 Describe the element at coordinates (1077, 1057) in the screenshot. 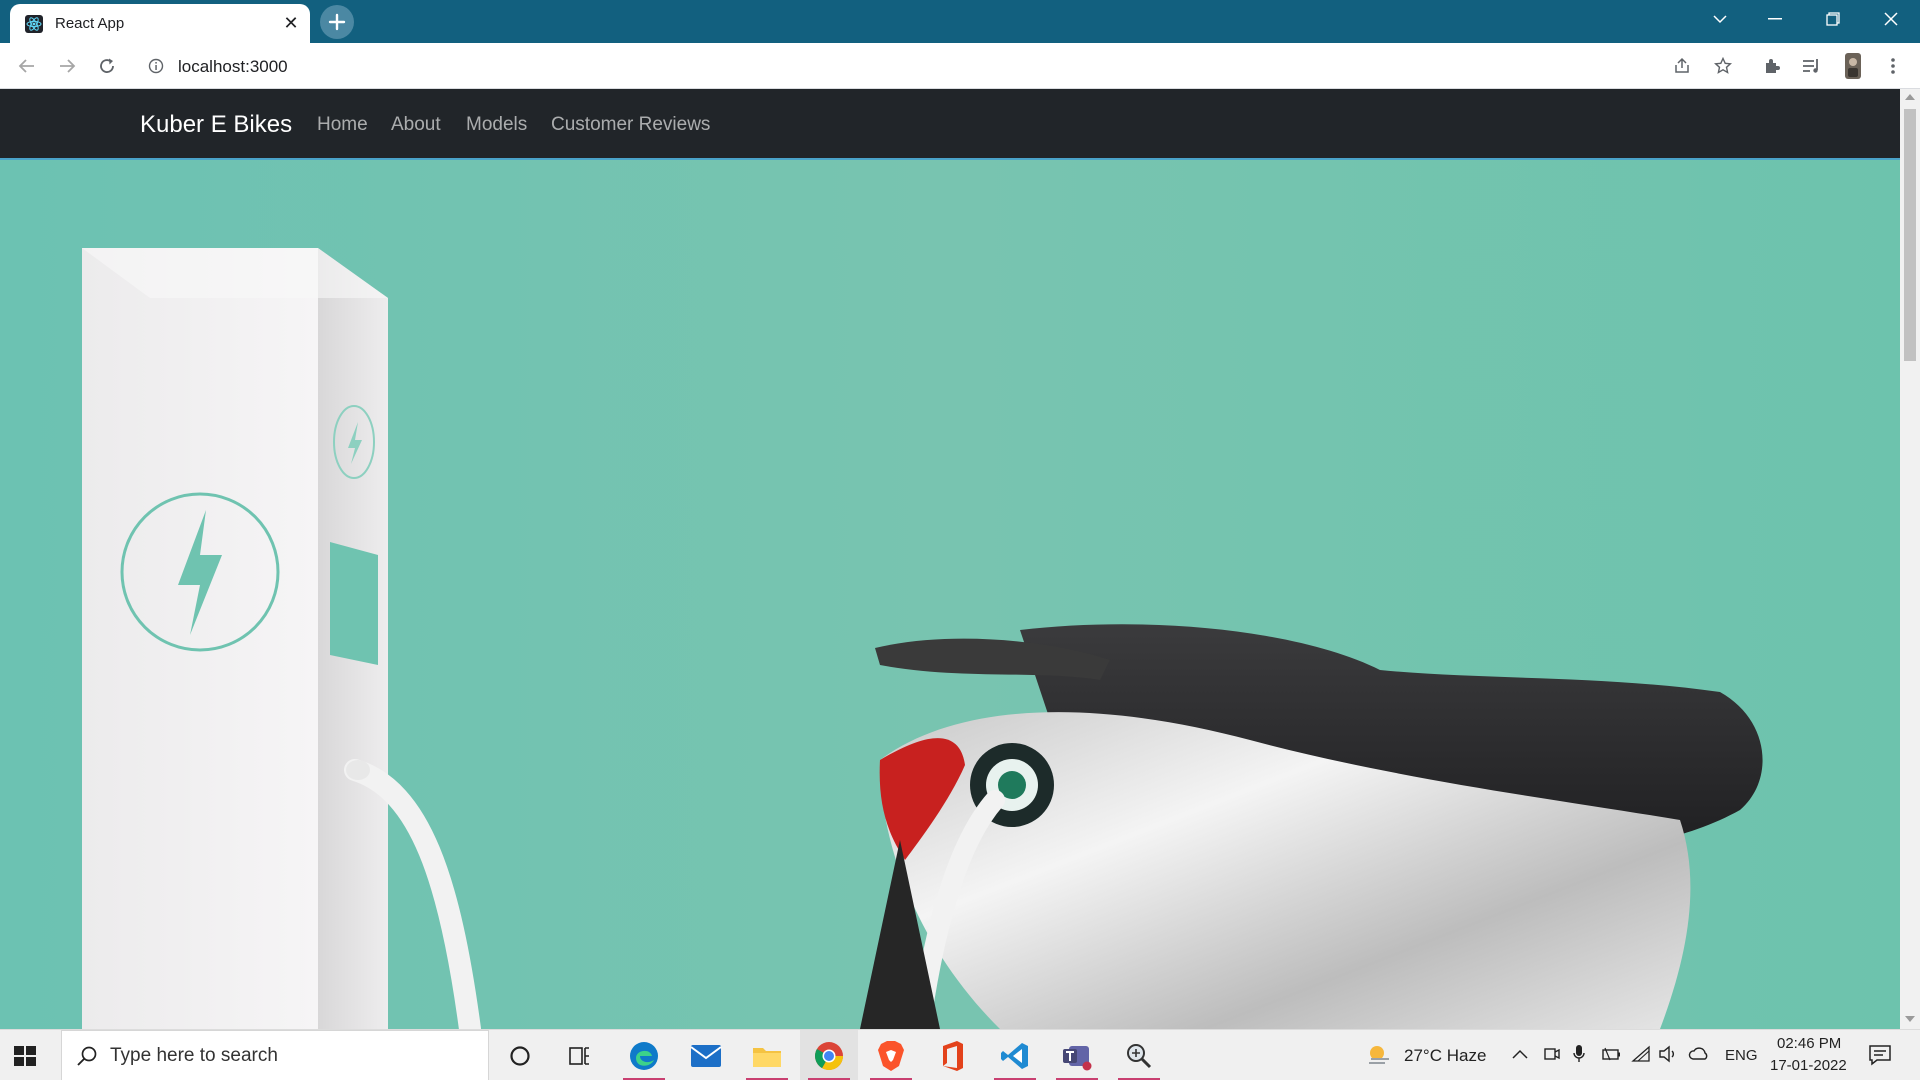

I see `teams-icon` at that location.